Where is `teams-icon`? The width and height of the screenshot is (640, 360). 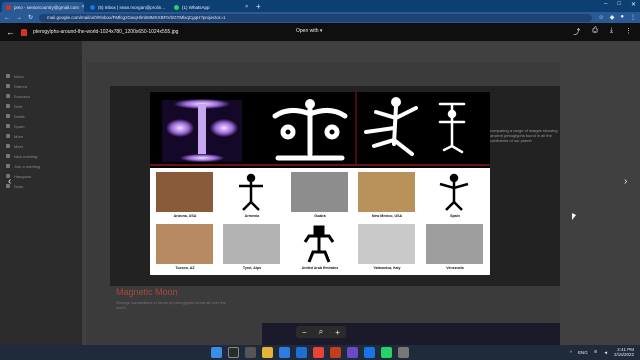 teams-icon is located at coordinates (352, 352).